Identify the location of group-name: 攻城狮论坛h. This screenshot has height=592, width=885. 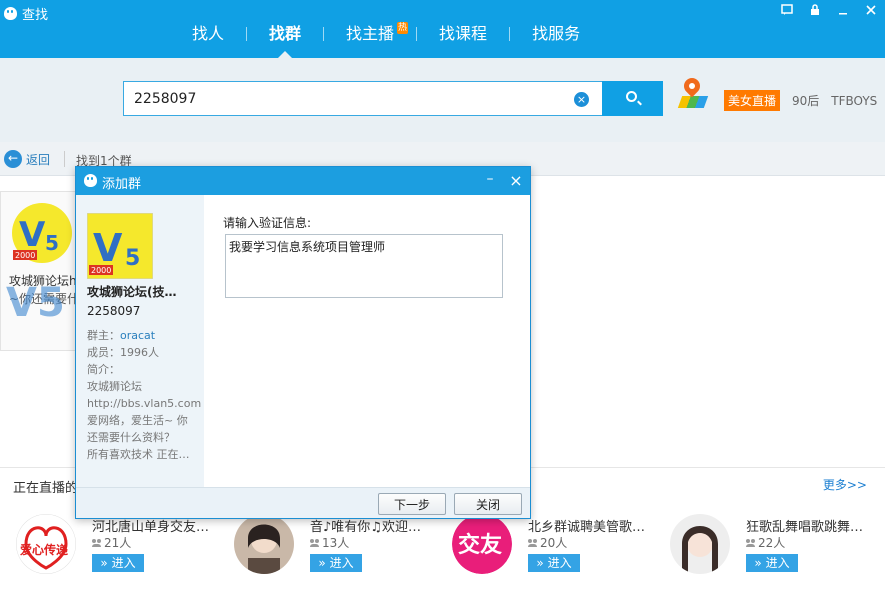
(43, 281).